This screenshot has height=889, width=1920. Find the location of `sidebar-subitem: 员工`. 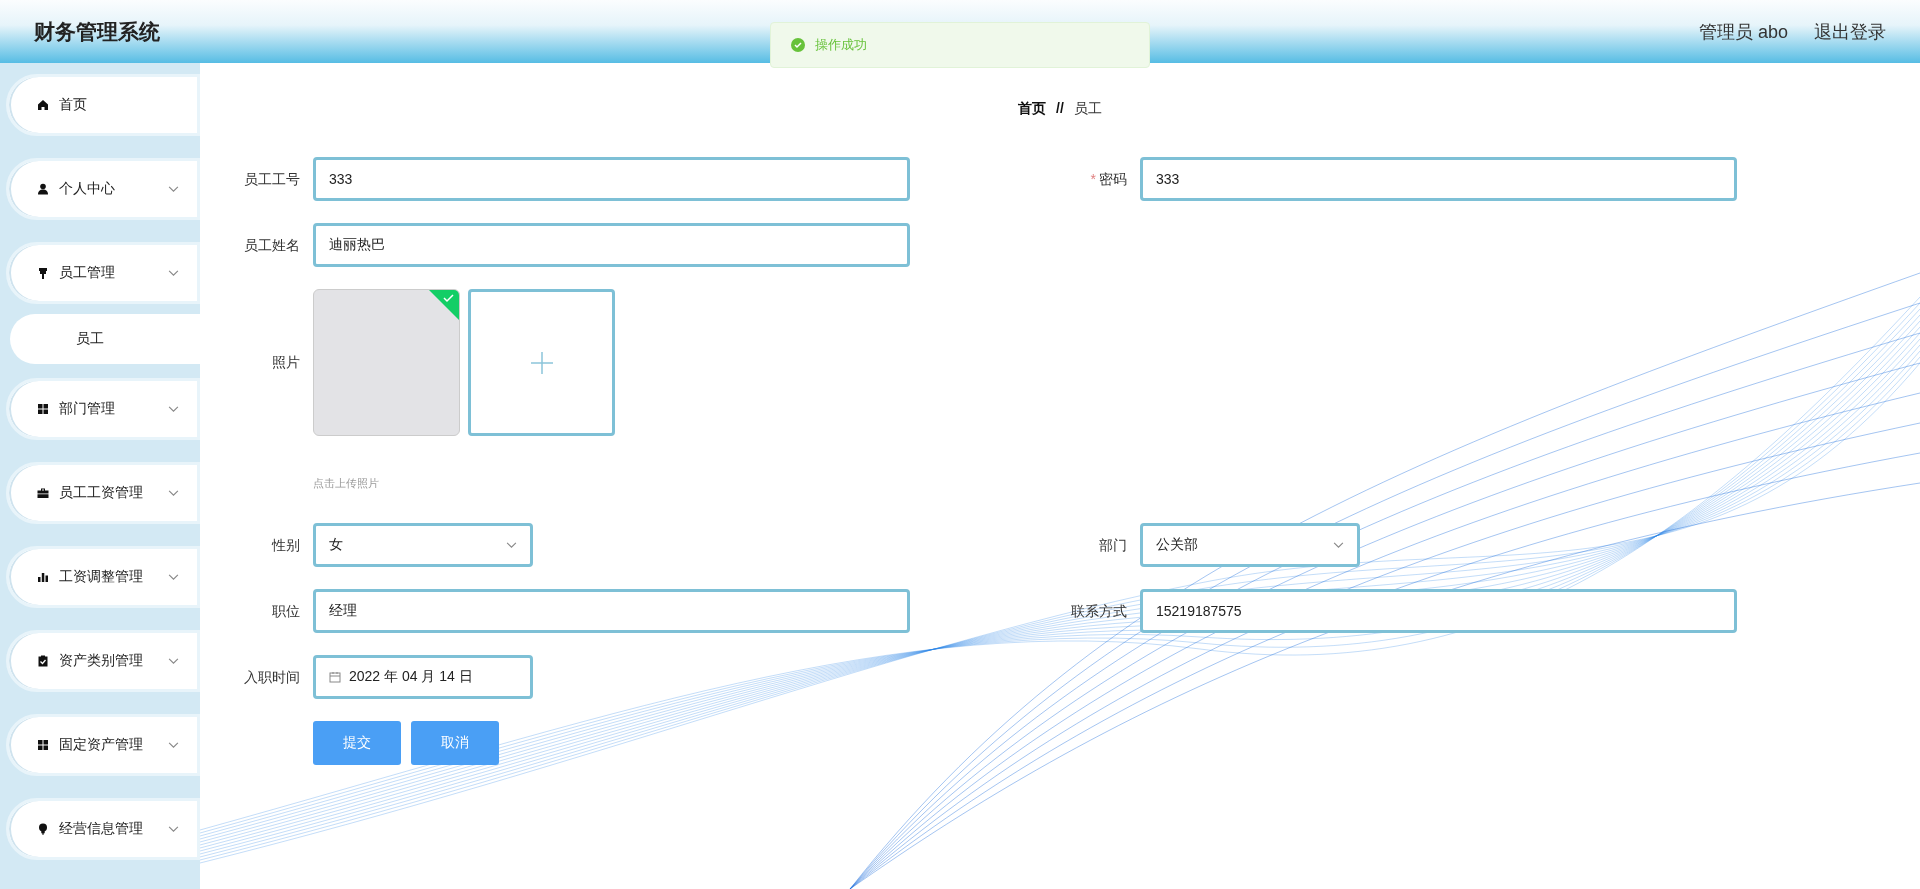

sidebar-subitem: 员工 is located at coordinates (105, 339).